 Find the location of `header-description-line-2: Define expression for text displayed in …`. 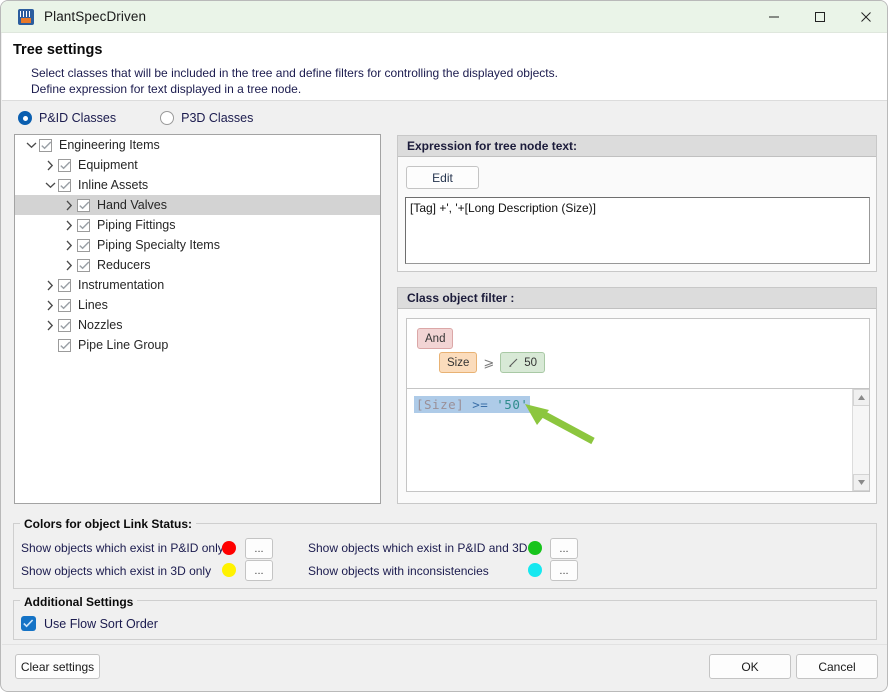

header-description-line-2: Define expression for text displayed in … is located at coordinates (166, 89).